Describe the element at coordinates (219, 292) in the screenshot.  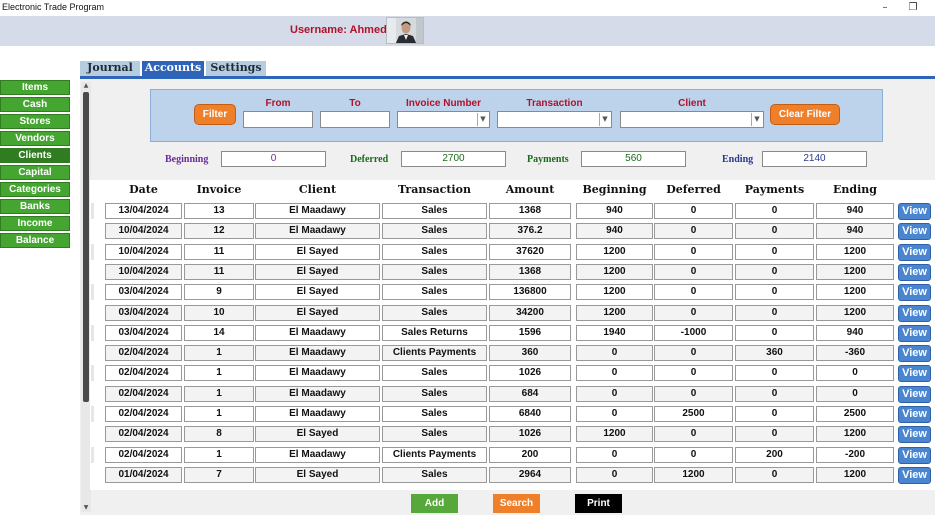
I see `cell-invoice: 9` at that location.